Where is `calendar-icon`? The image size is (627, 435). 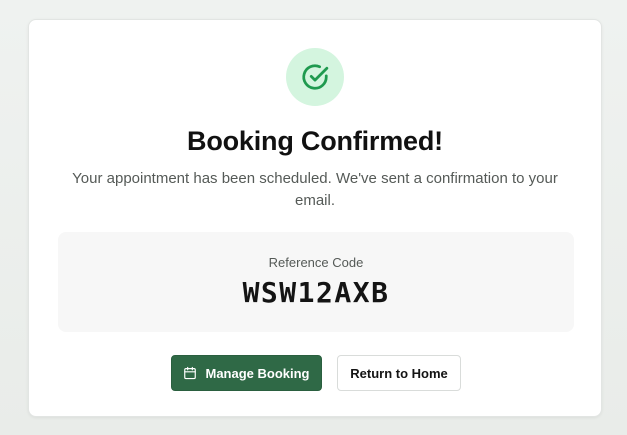
calendar-icon is located at coordinates (190, 373).